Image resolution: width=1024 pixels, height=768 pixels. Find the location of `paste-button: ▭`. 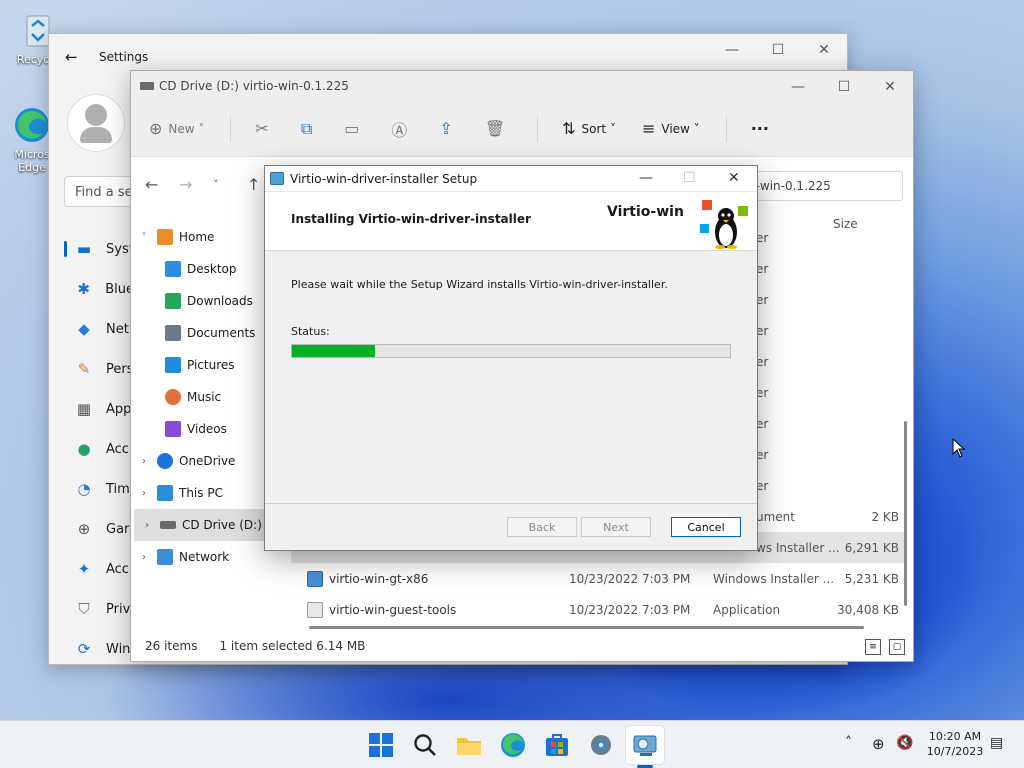

paste-button: ▭ is located at coordinates (354, 128).